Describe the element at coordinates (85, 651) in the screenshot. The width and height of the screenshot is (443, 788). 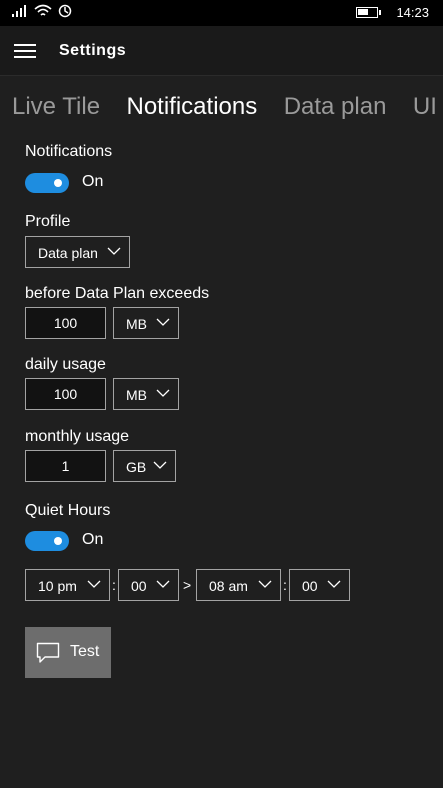
I see `test-button-label: Test` at that location.